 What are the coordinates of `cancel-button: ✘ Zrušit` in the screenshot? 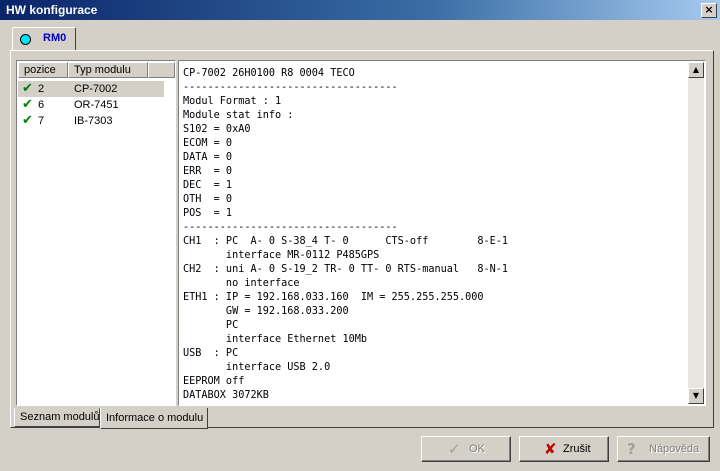 It's located at (564, 449).